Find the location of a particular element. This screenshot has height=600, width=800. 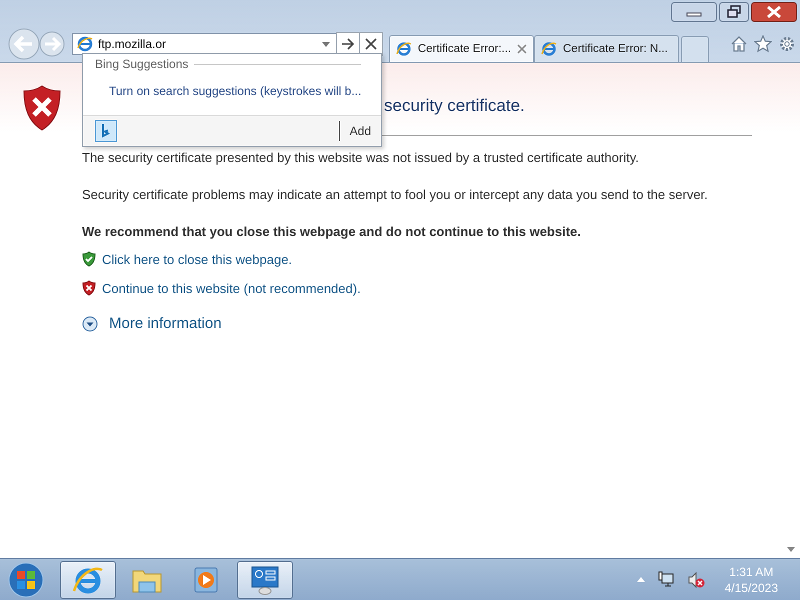

close-button is located at coordinates (774, 12).